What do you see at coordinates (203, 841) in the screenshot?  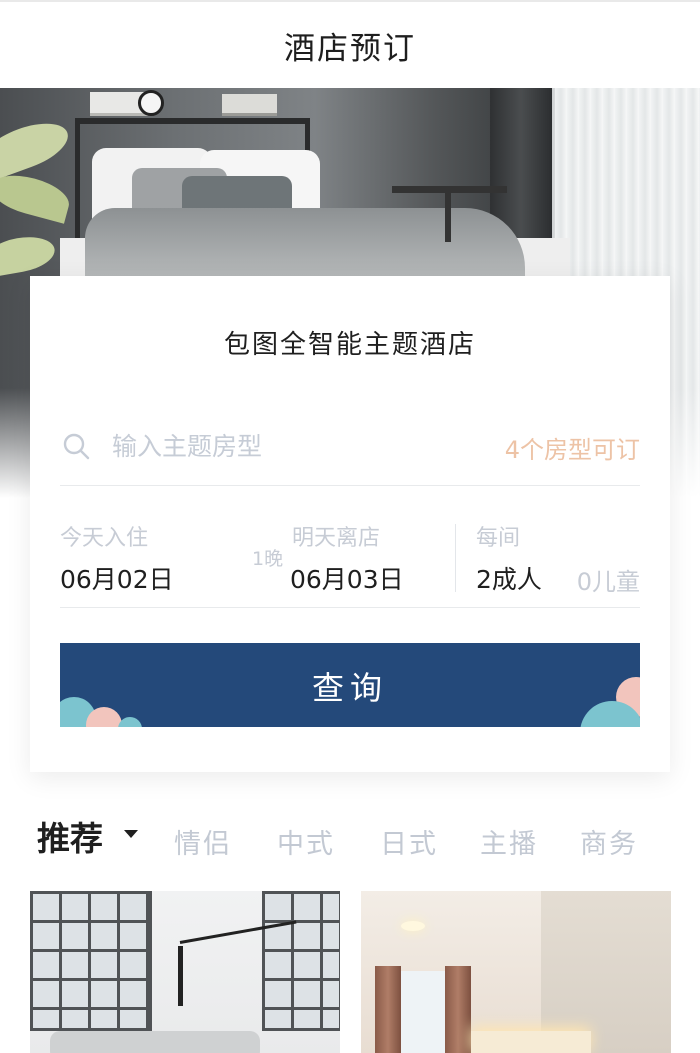 I see `tab-couple: 情侣` at bounding box center [203, 841].